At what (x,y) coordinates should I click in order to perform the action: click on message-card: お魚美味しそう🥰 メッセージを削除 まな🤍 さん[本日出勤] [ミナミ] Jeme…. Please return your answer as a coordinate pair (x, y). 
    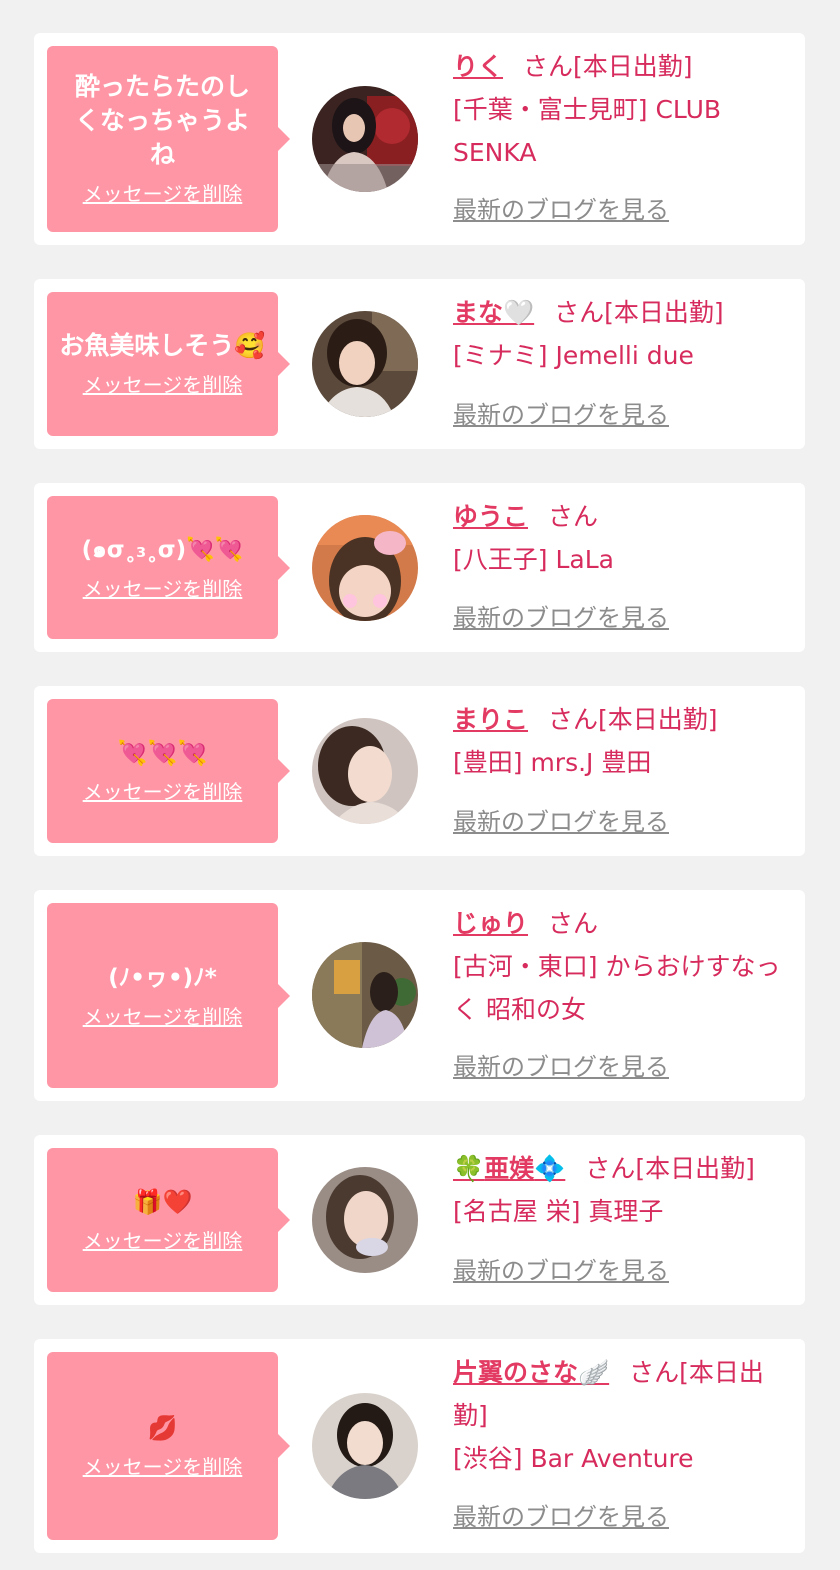
    Looking at the image, I should click on (419, 364).